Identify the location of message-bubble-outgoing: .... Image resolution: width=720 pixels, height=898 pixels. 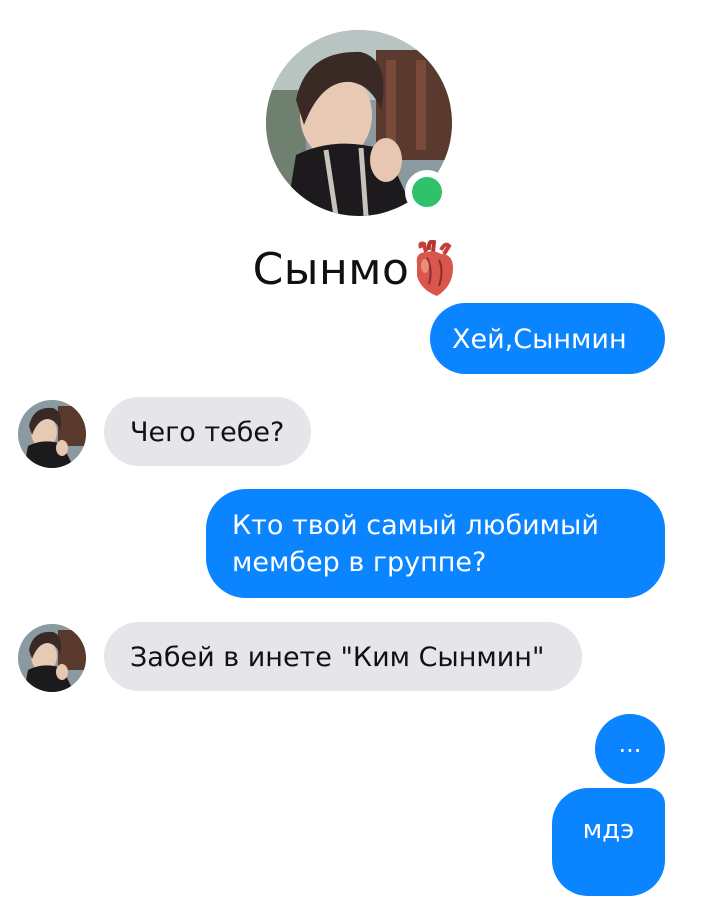
(630, 749).